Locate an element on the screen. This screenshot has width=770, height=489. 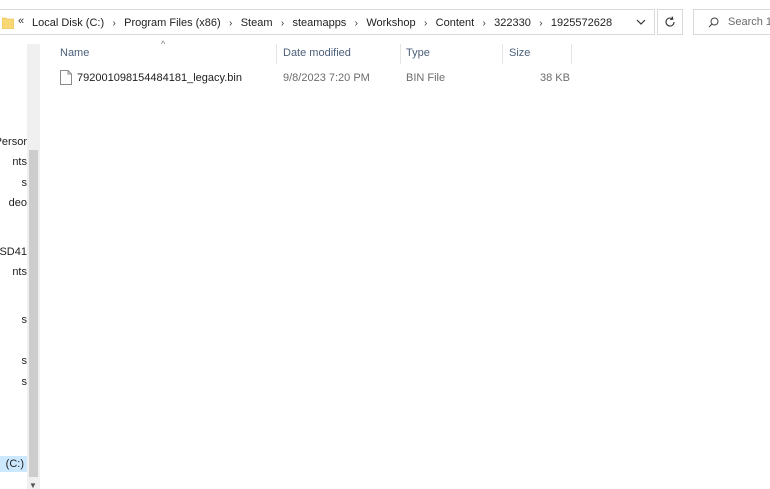
nav-item: deo is located at coordinates (18, 203).